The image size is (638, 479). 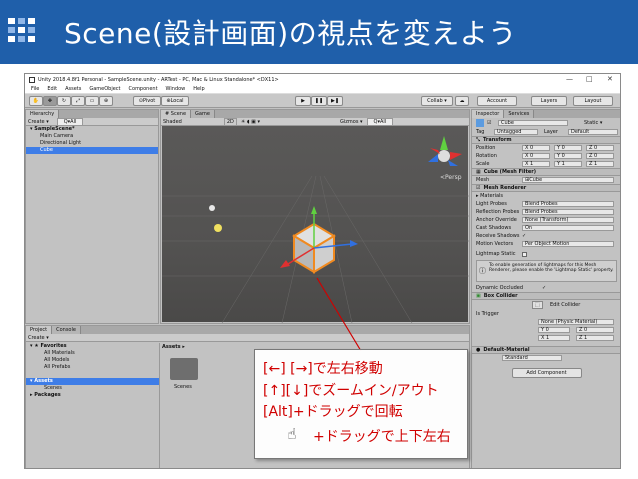 What do you see at coordinates (323, 369) in the screenshot?
I see `callout-line-1: [←] [→]で左右移動` at bounding box center [323, 369].